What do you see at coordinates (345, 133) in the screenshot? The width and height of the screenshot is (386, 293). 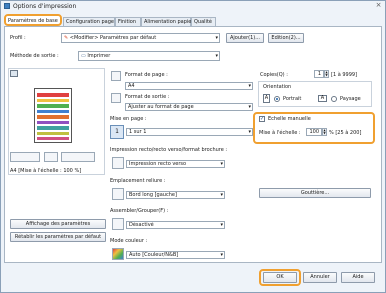 I see `scale-range: % [25 à 200]` at bounding box center [345, 133].